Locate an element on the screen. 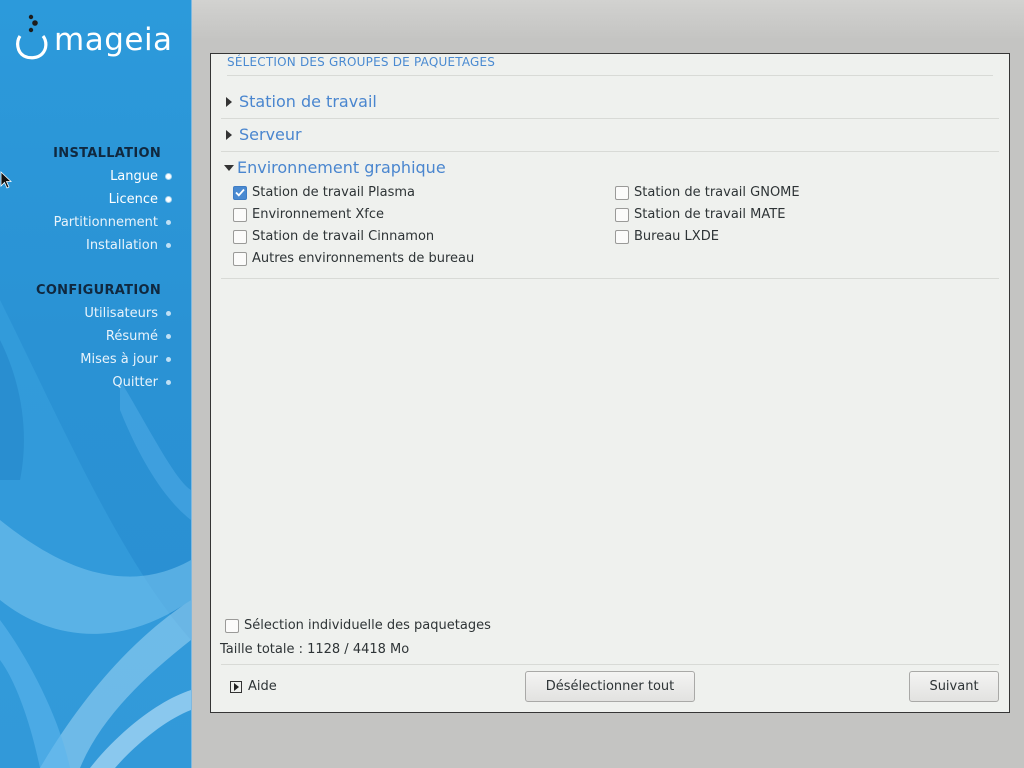 This screenshot has height=768, width=1024. help-expander: Aide is located at coordinates (253, 686).